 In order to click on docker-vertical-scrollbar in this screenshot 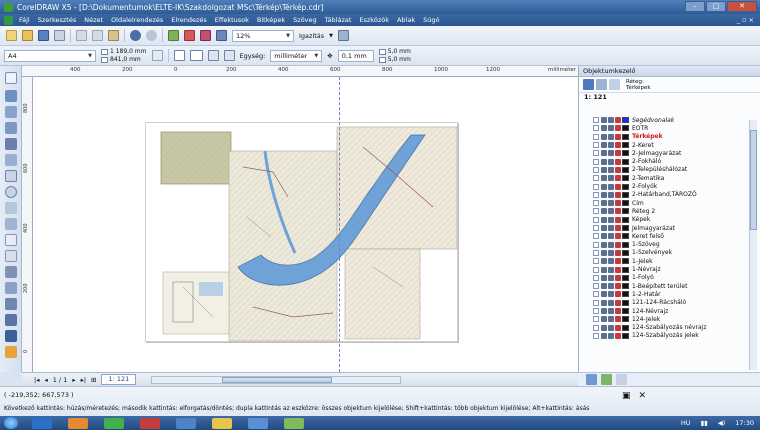, I will do `click(753, 245)`.